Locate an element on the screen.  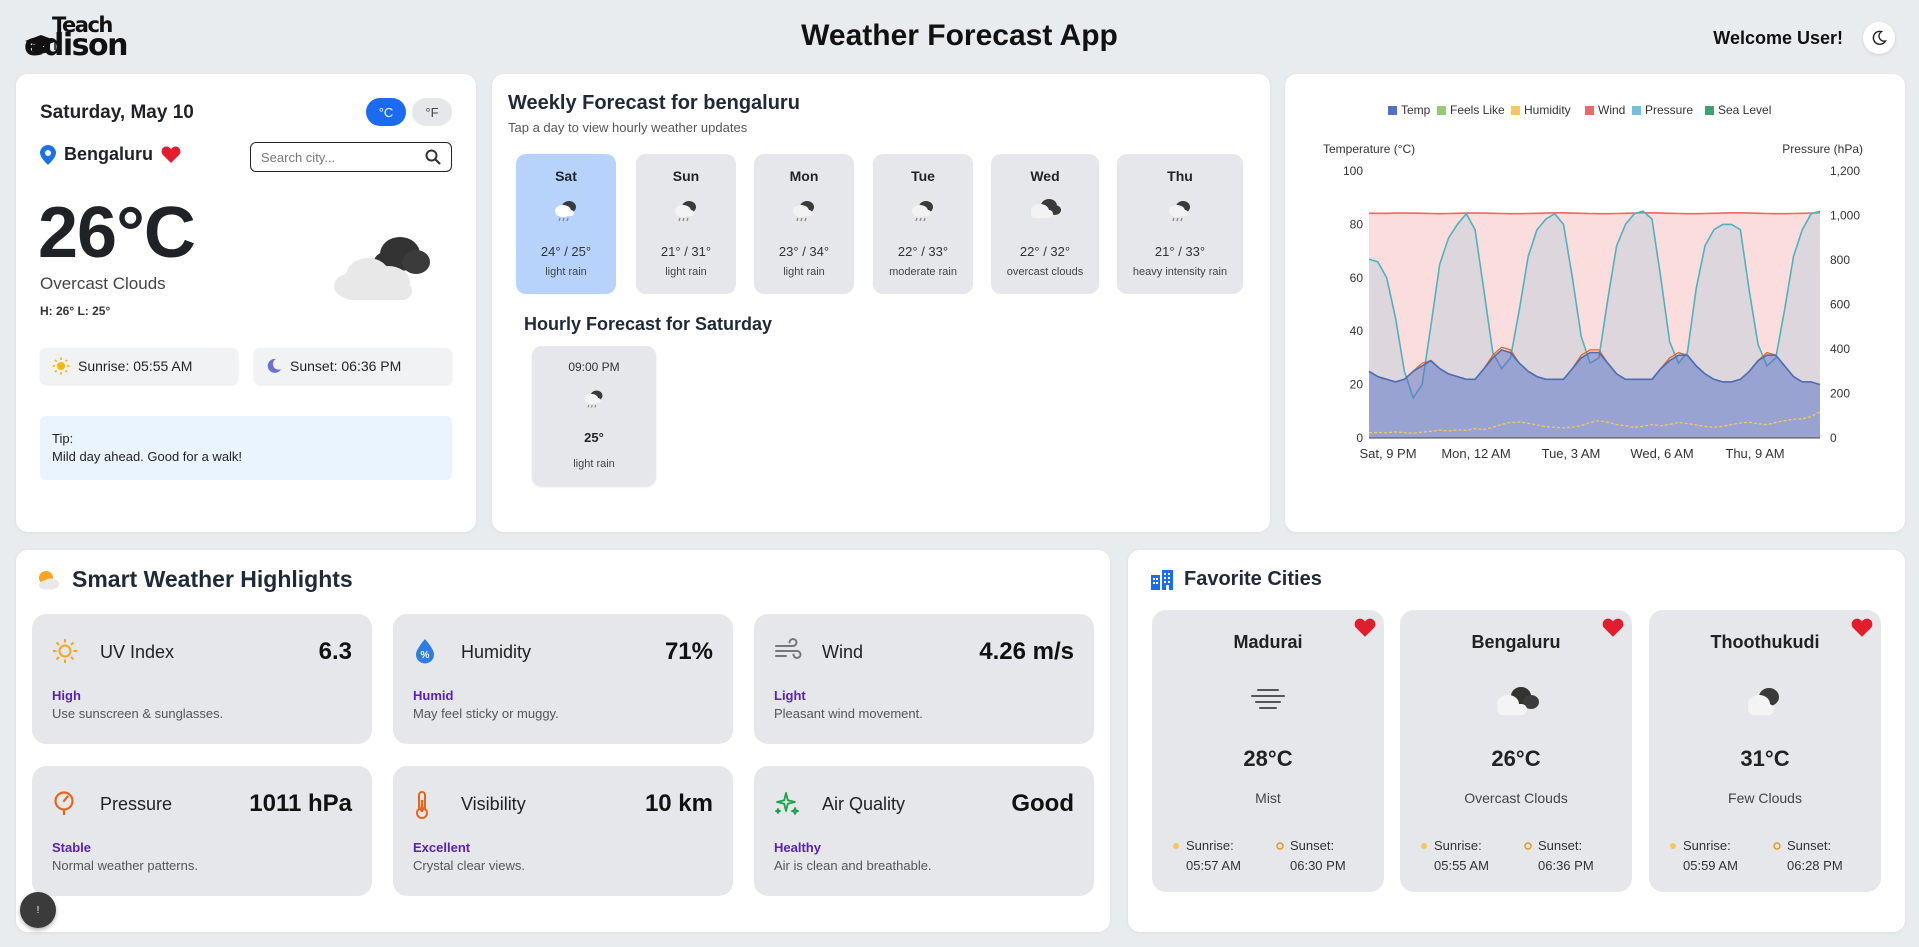
favorite-cities-title-text: Favorite Cities is located at coordinates (1253, 579).